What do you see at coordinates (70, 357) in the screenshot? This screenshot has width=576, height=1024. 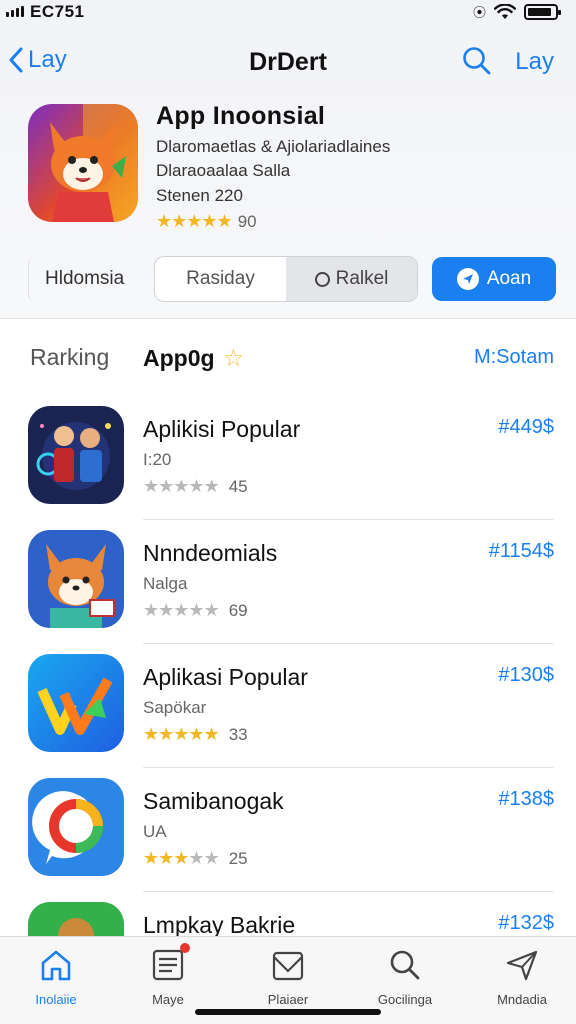 I see `ranking-label: Rarking` at bounding box center [70, 357].